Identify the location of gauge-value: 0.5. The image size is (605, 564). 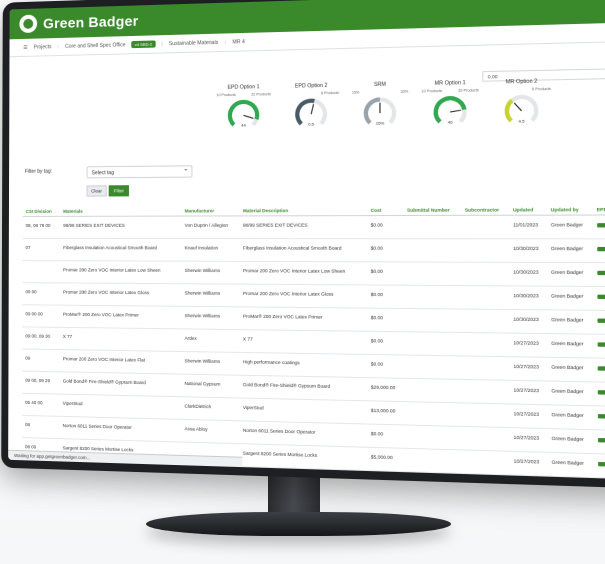
(311, 124).